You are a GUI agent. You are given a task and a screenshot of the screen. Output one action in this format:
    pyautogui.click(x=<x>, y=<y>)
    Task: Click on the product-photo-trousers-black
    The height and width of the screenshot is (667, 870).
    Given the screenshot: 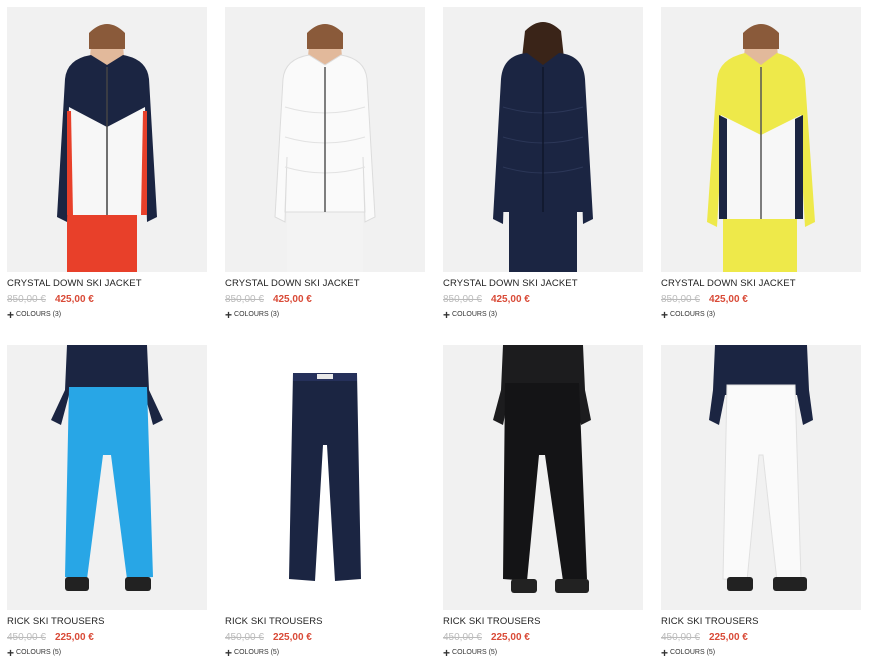 What is the action you would take?
    pyautogui.click(x=542, y=469)
    